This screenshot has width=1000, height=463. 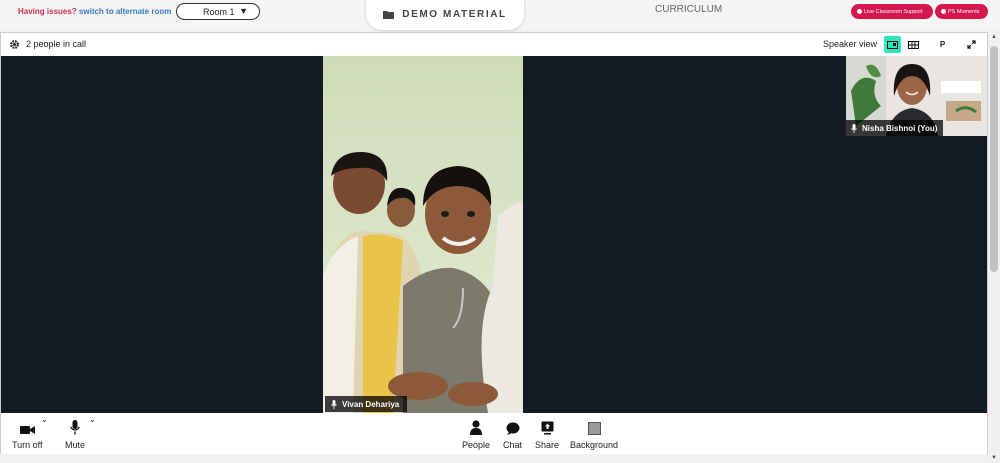 I want to click on ps-moments-label: PS Moments, so click(x=964, y=11).